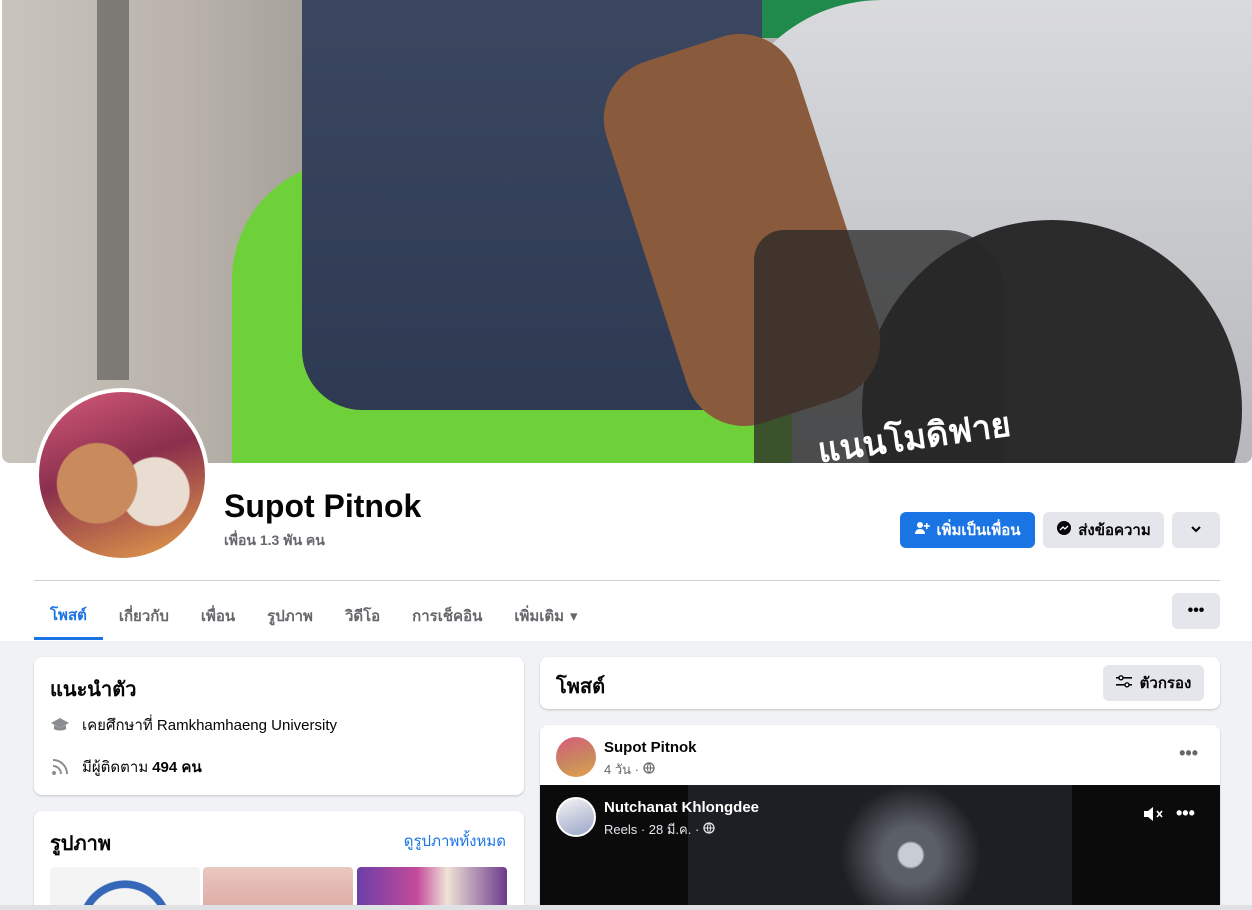  I want to click on profile-options-button, so click(1196, 530).